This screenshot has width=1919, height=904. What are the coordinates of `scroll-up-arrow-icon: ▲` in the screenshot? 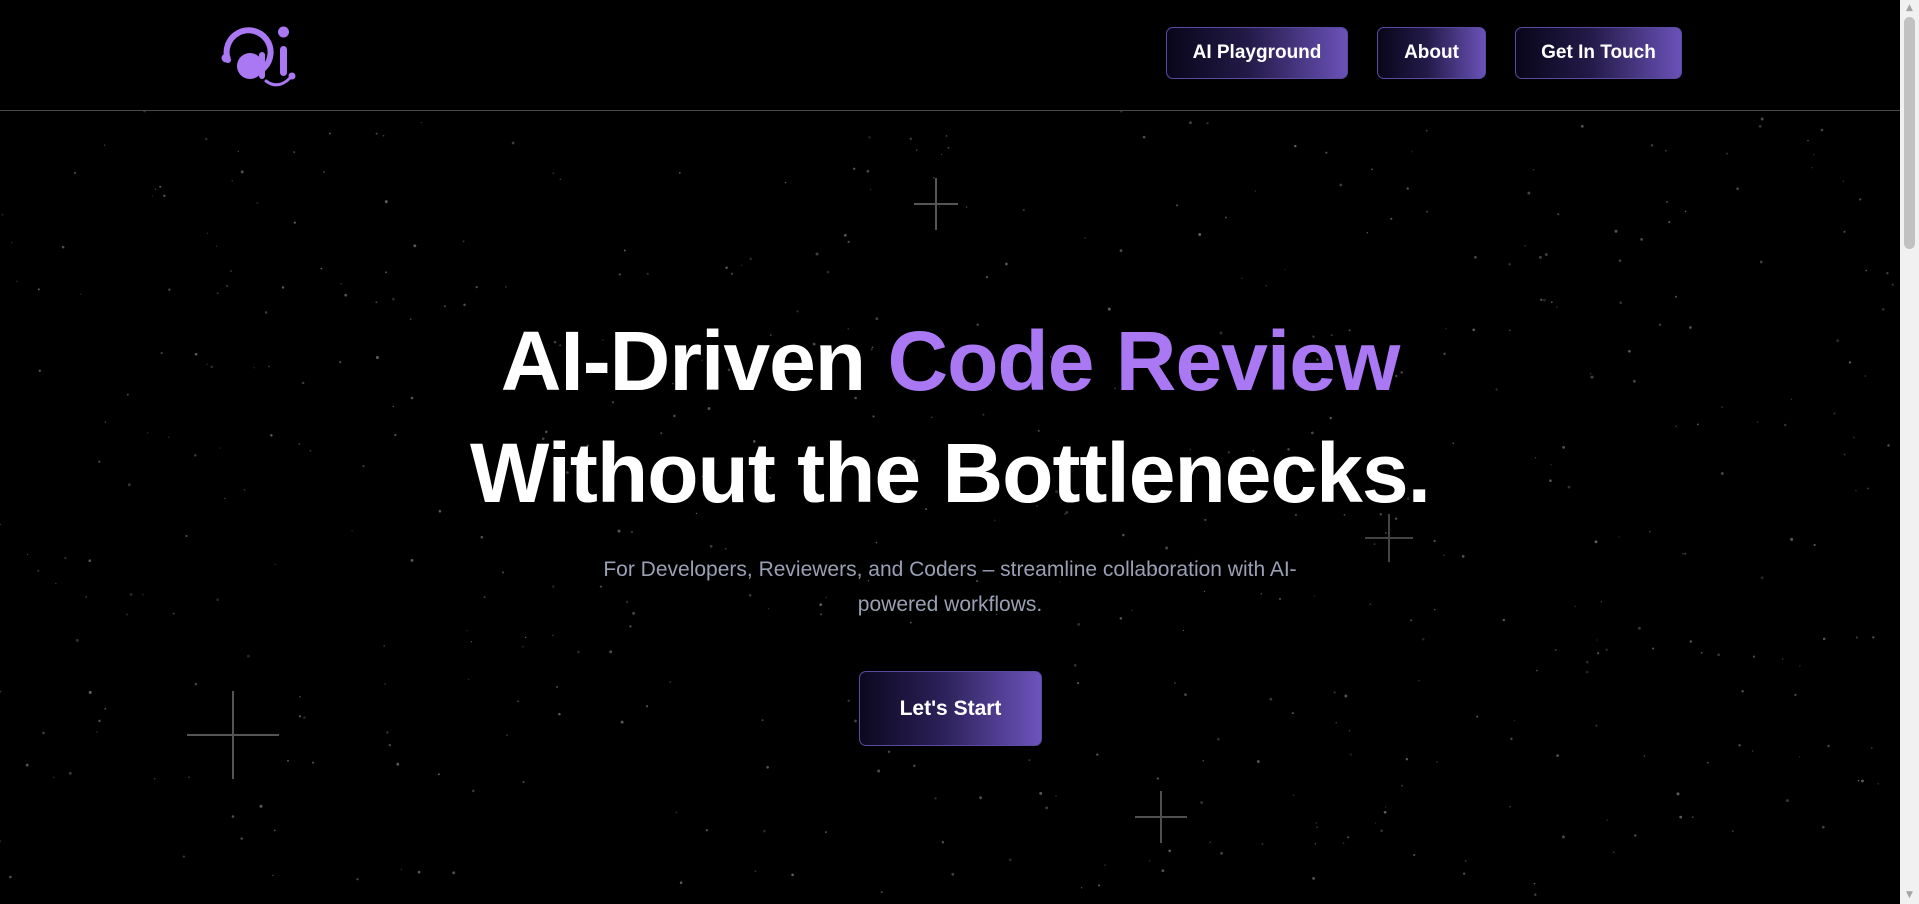 It's located at (1909, 8).